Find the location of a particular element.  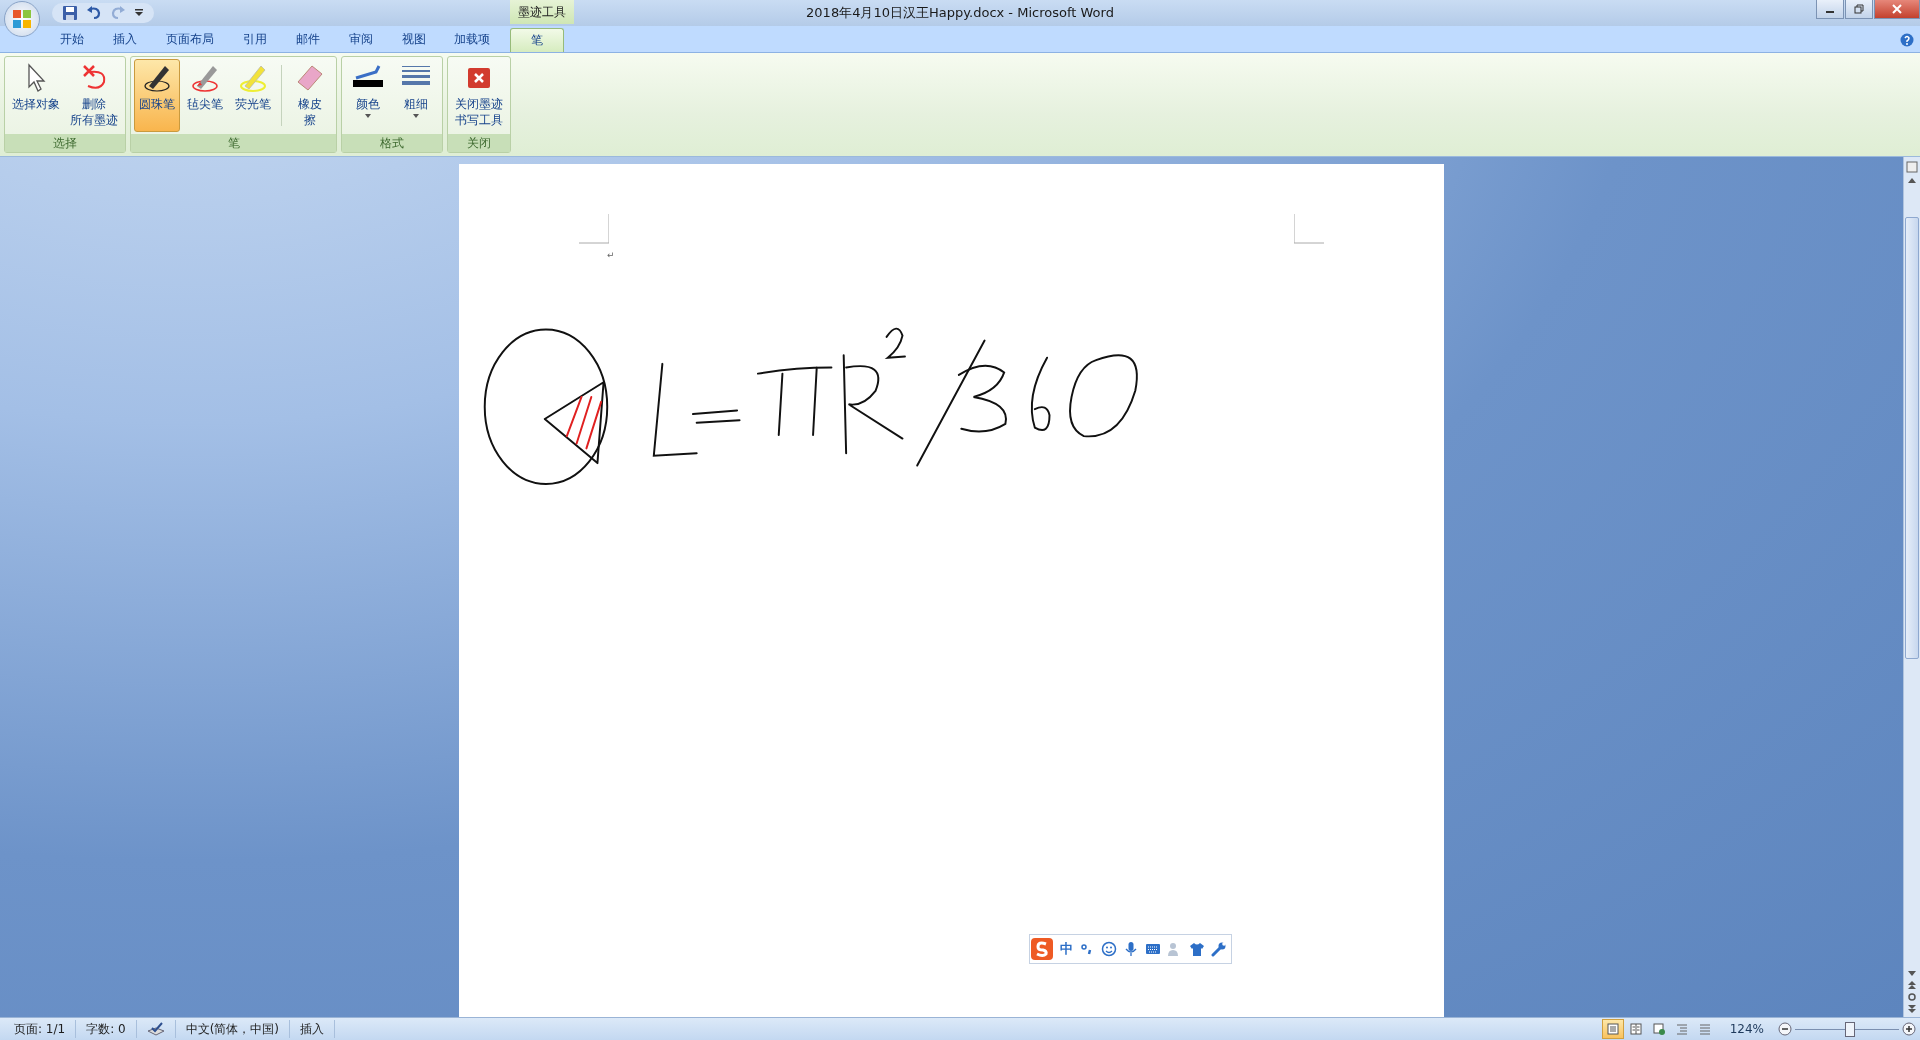

group-label: 格式 is located at coordinates (392, 143).